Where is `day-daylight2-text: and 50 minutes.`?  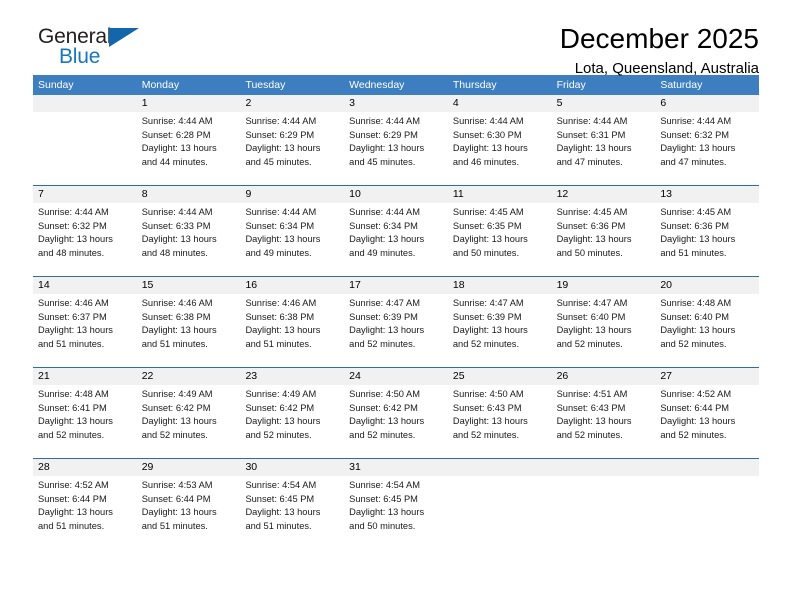 day-daylight2-text: and 50 minutes. is located at coordinates (382, 525).